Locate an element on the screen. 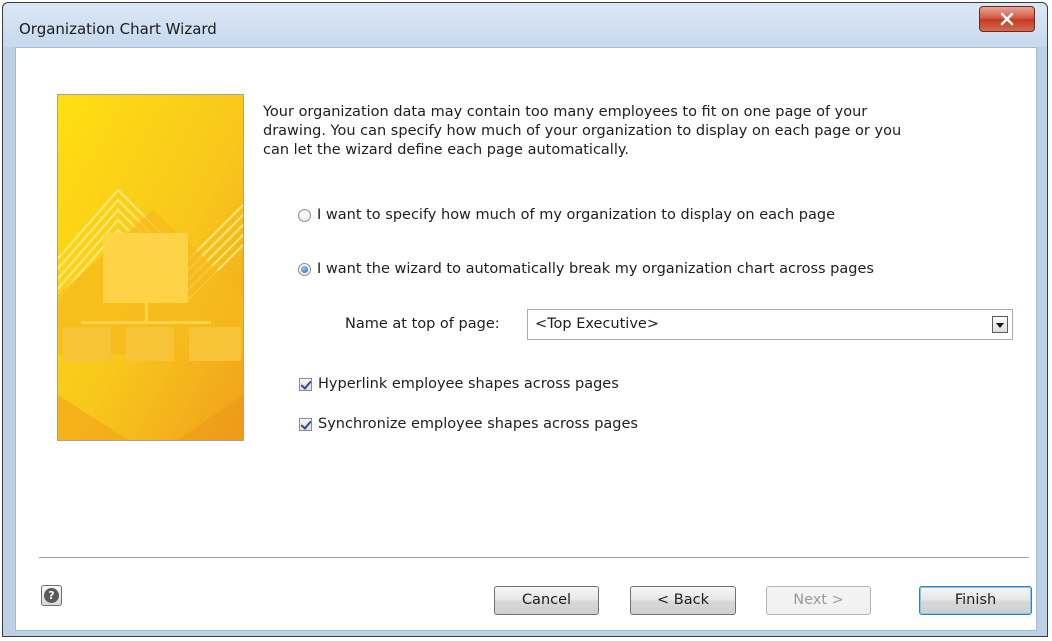 The height and width of the screenshot is (641, 1052). synchronize-checkbox is located at coordinates (305, 424).